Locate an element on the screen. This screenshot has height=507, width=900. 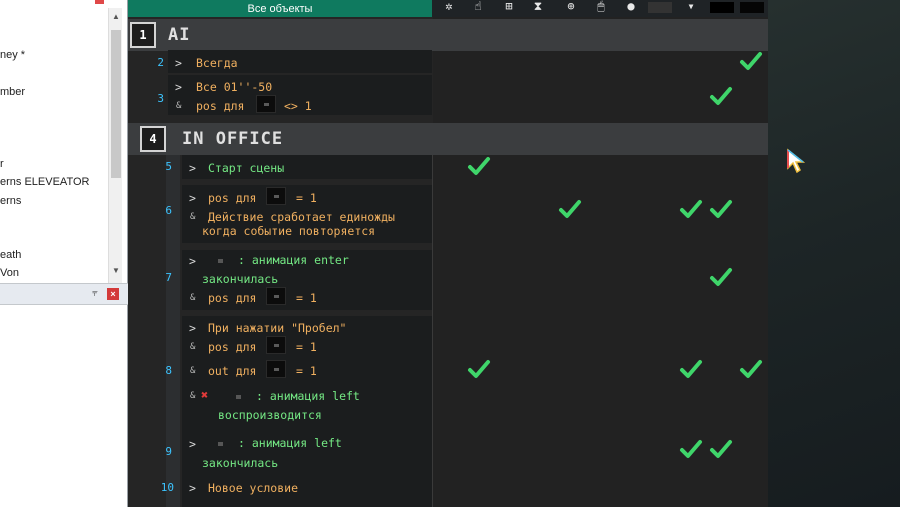
condition-text: : анимация enter is located at coordinates (293, 260).